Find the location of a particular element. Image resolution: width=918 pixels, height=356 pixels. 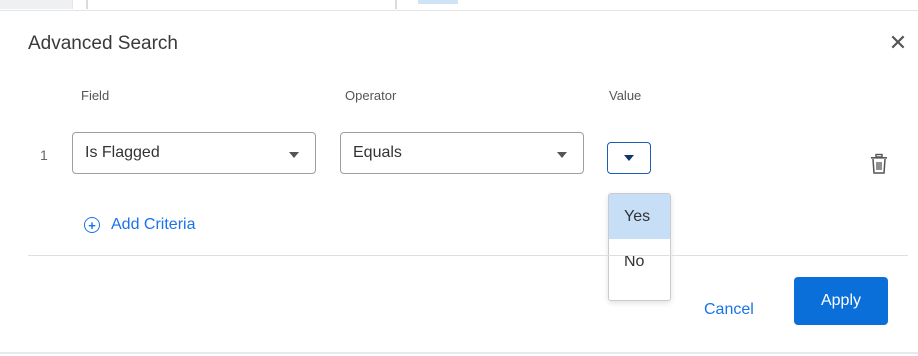

trash-icon is located at coordinates (879, 163).